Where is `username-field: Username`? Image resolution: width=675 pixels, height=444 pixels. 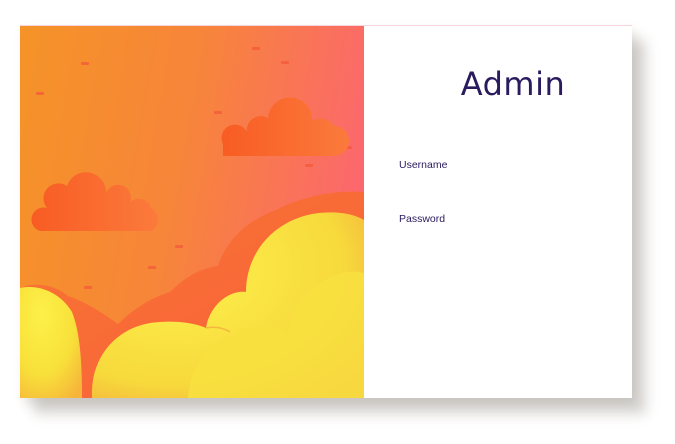
username-field: Username is located at coordinates (499, 173).